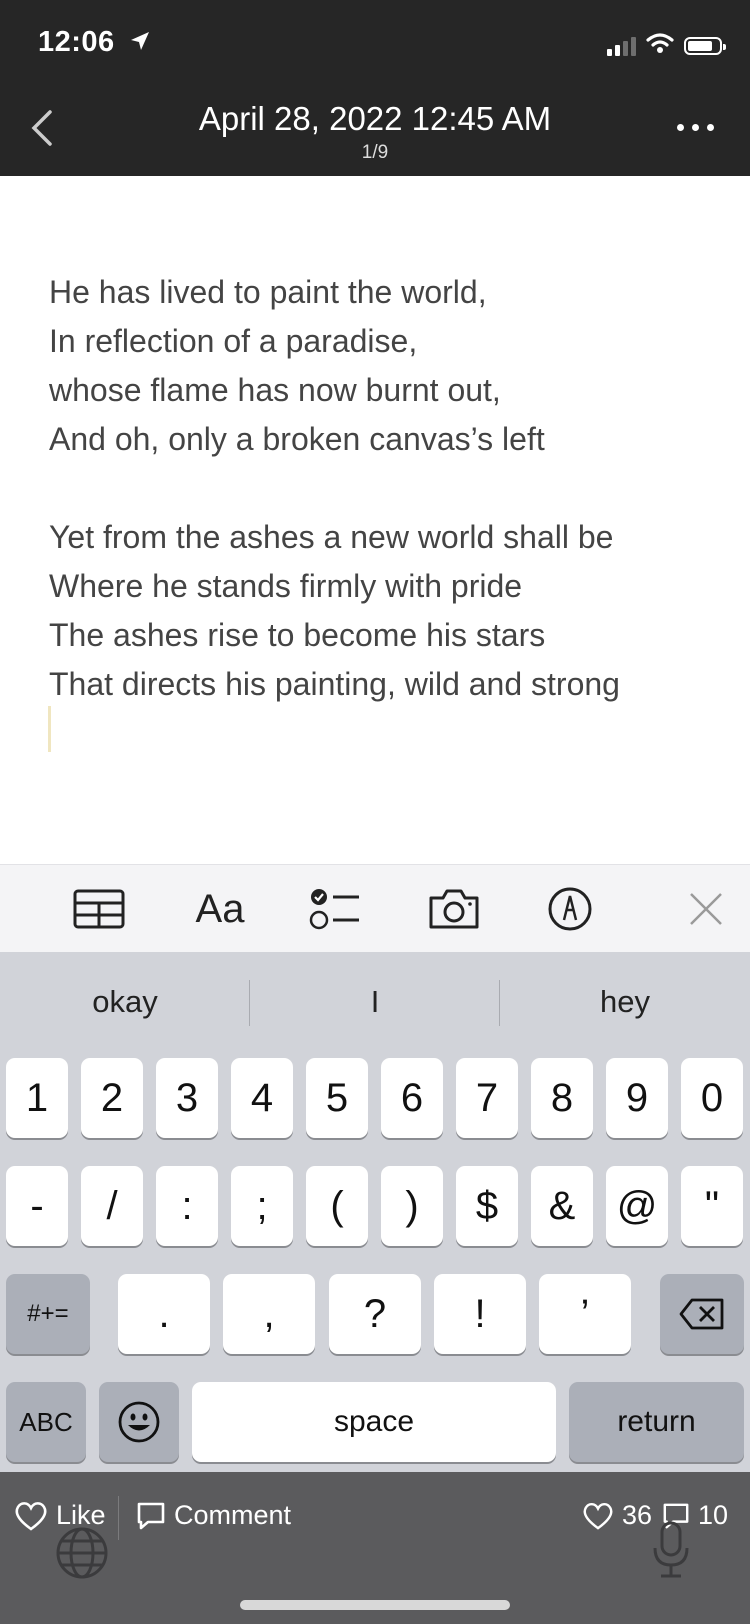 The width and height of the screenshot is (750, 1624). What do you see at coordinates (187, 1098) in the screenshot?
I see `key-3: 3` at bounding box center [187, 1098].